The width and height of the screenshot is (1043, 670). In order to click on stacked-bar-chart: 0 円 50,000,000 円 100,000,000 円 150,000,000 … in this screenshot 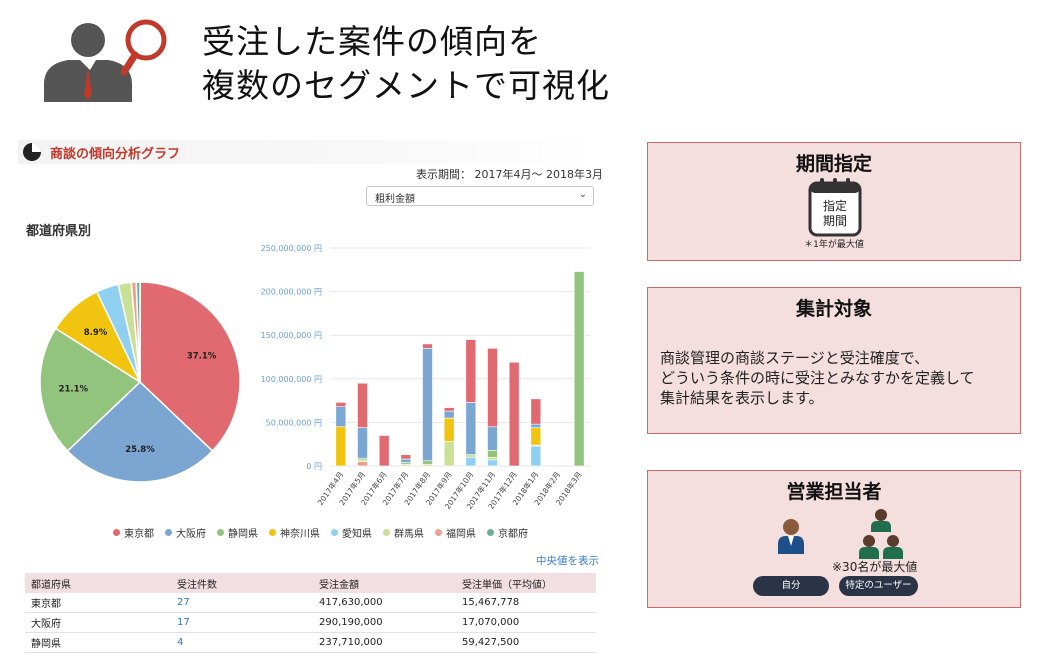, I will do `click(425, 377)`.